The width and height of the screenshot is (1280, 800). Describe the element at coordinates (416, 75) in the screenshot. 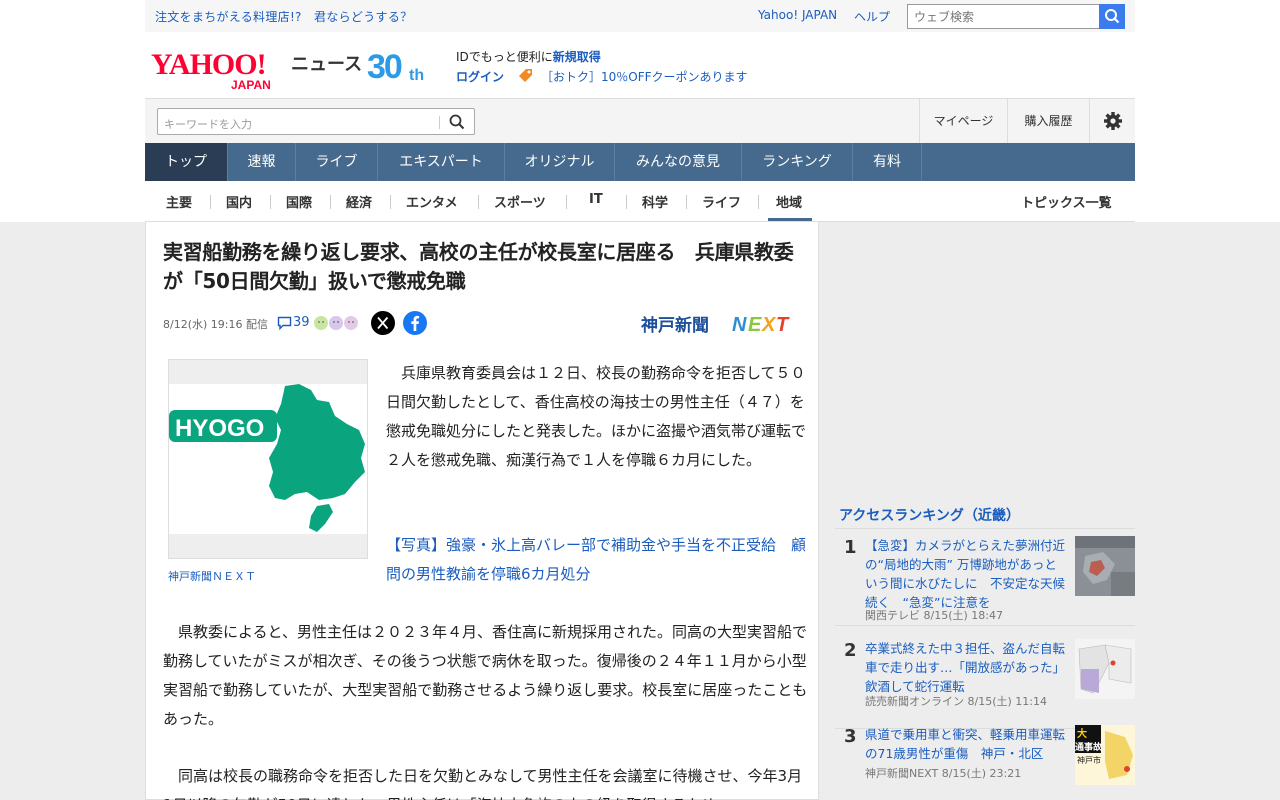

I see `svg-text: th` at that location.